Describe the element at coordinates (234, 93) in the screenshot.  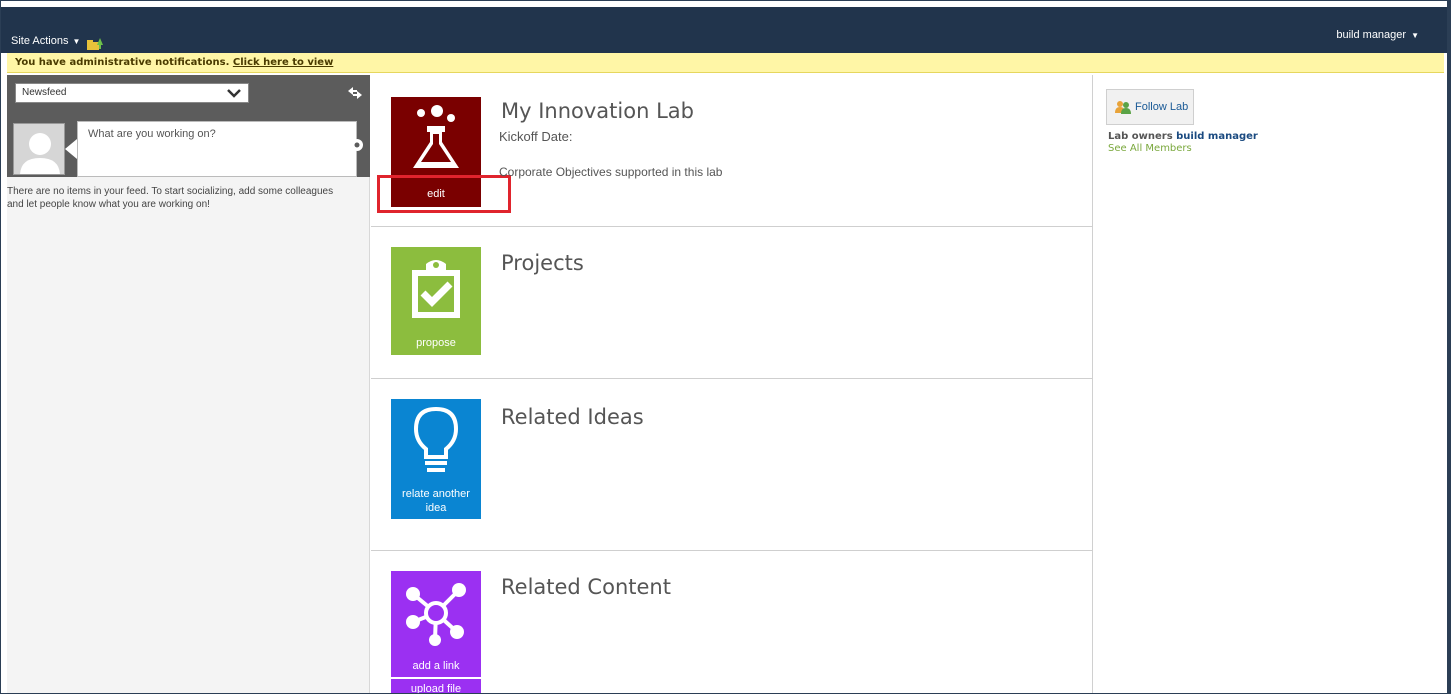
I see `chevron-down-icon` at that location.